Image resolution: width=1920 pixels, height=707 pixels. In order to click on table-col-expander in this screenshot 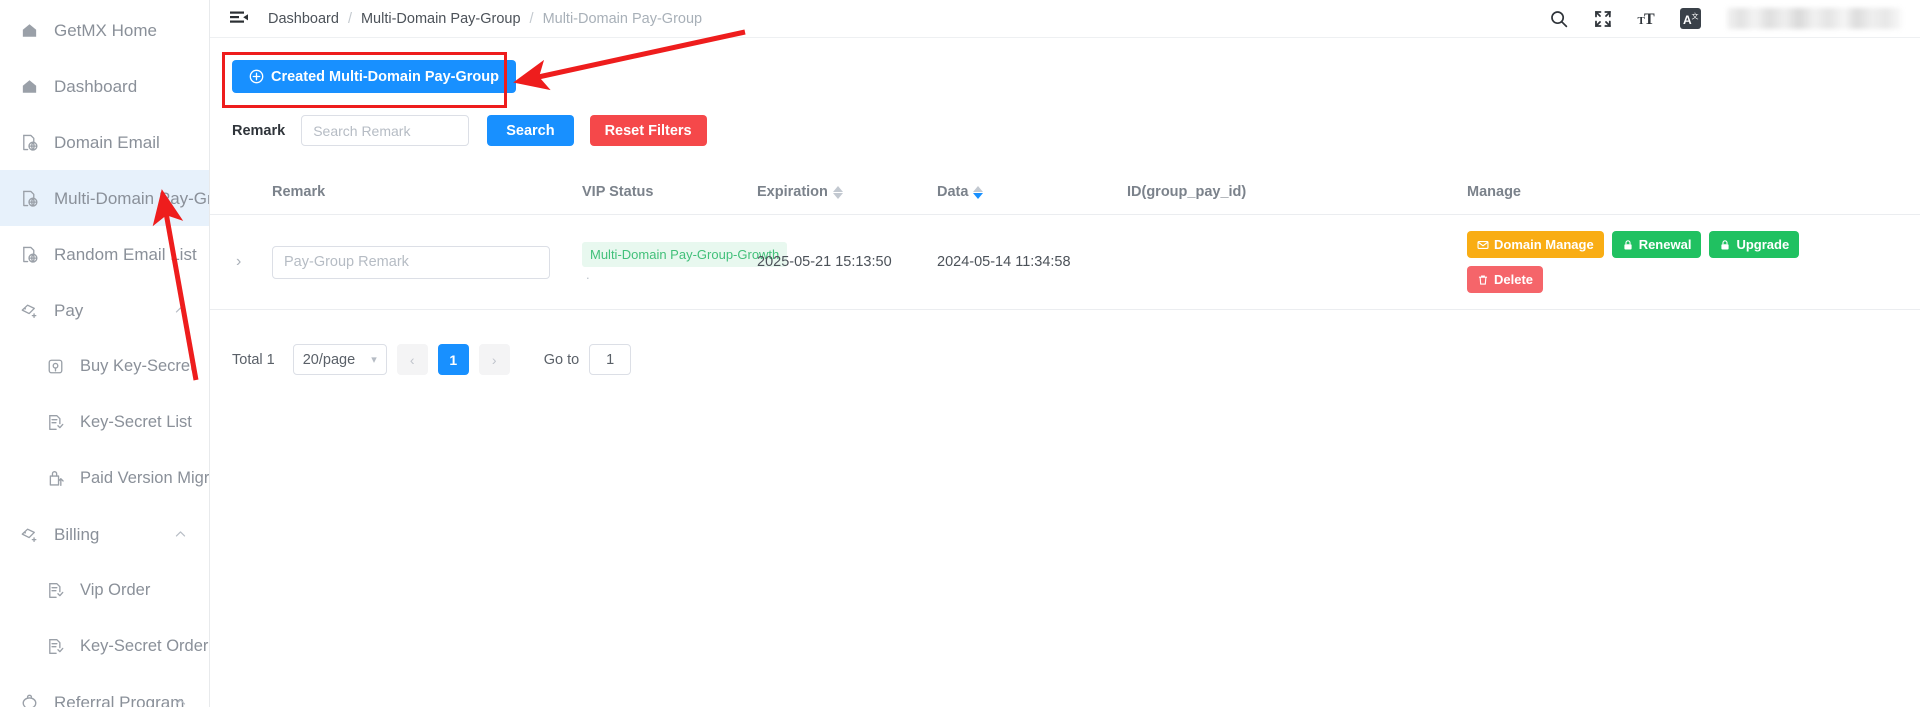, I will do `click(241, 192)`.